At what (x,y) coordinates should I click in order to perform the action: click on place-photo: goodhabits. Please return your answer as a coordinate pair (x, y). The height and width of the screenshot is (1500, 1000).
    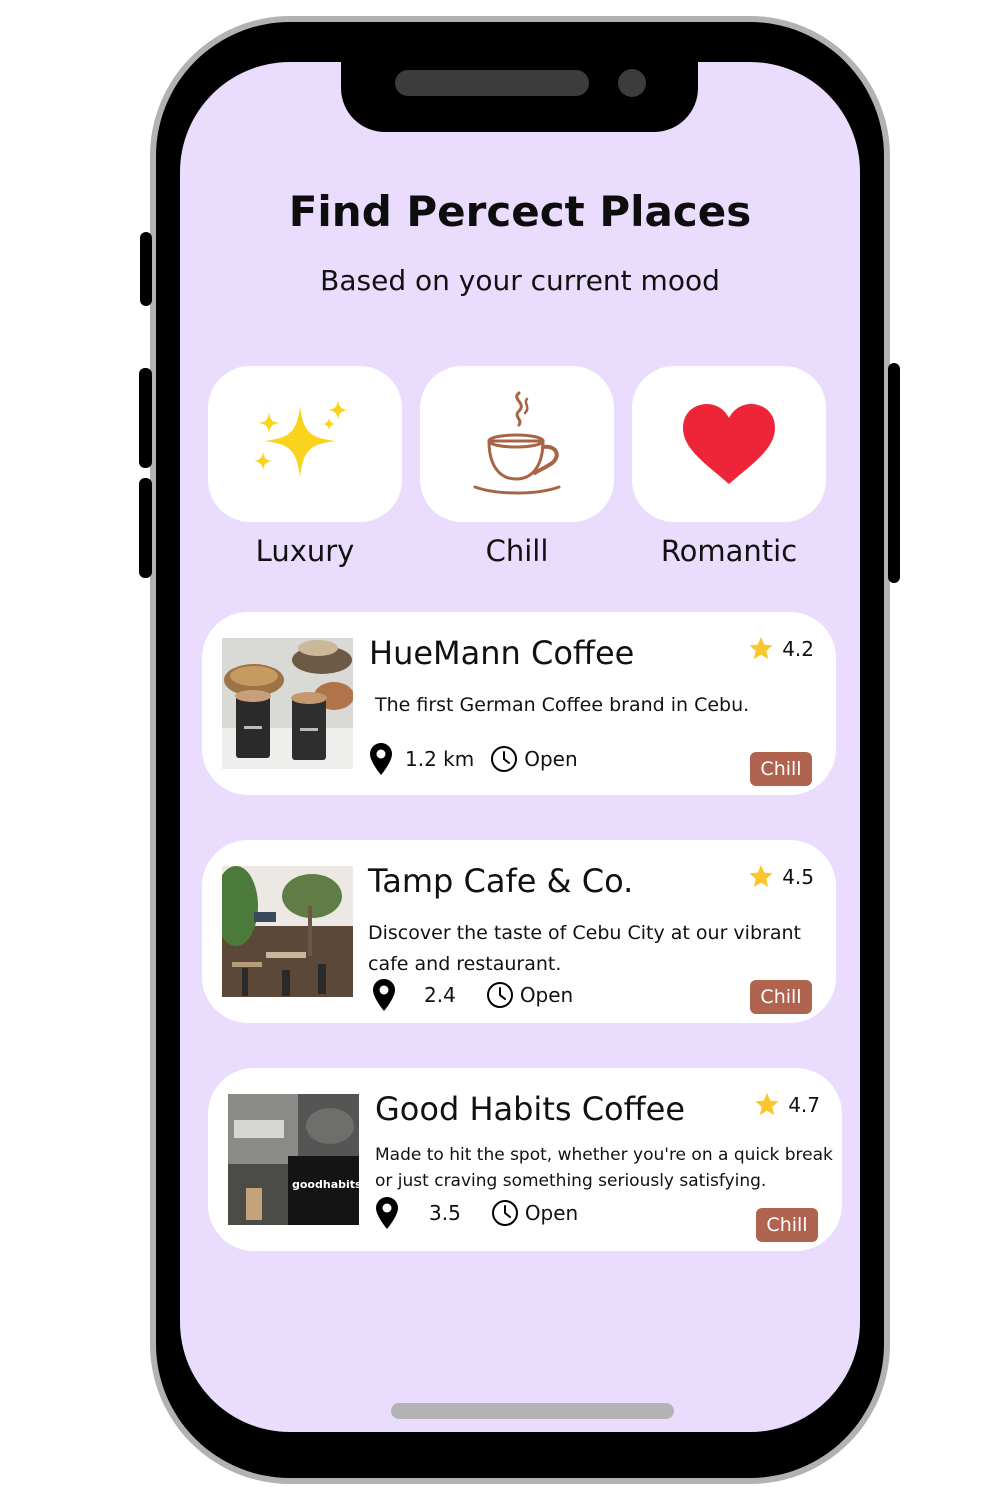
    Looking at the image, I should click on (293, 1159).